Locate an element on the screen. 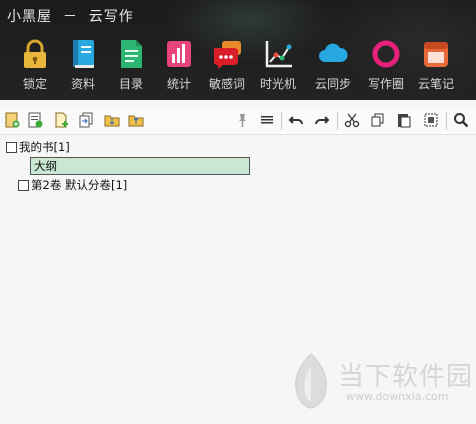  document-icon is located at coordinates (131, 54).